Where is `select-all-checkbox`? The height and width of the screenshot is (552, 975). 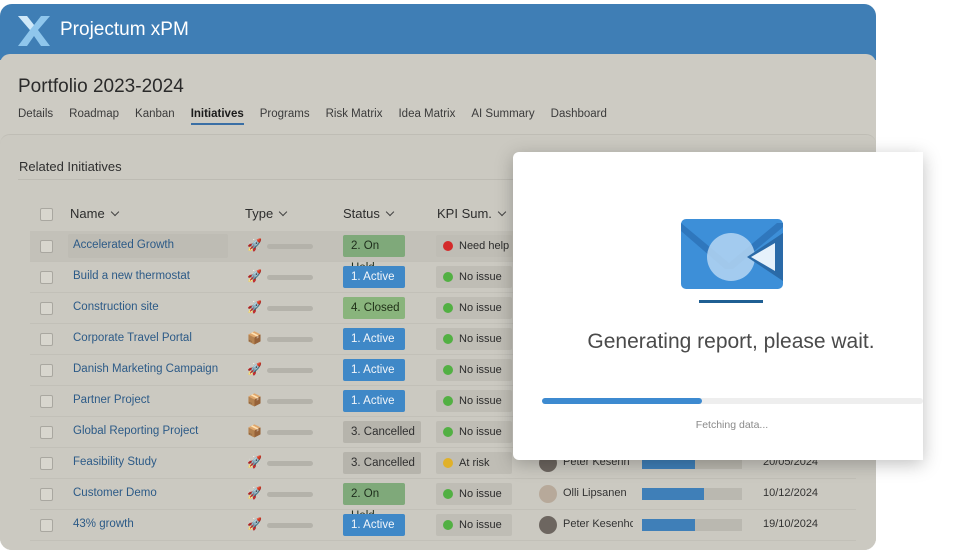 select-all-checkbox is located at coordinates (46, 214).